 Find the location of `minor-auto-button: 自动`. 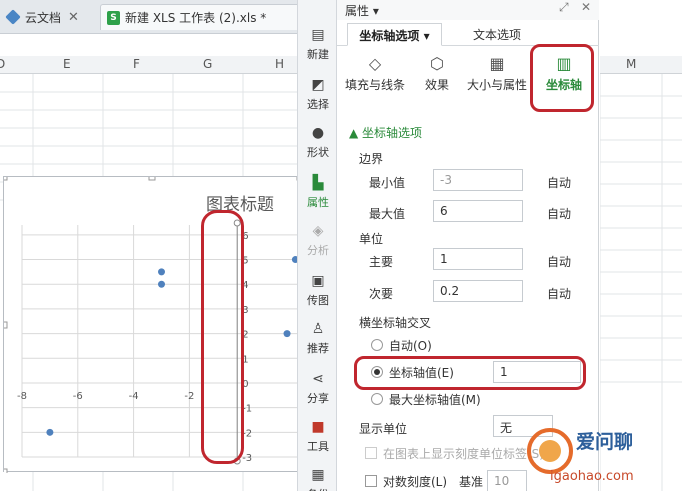

minor-auto-button: 自动 is located at coordinates (559, 293).